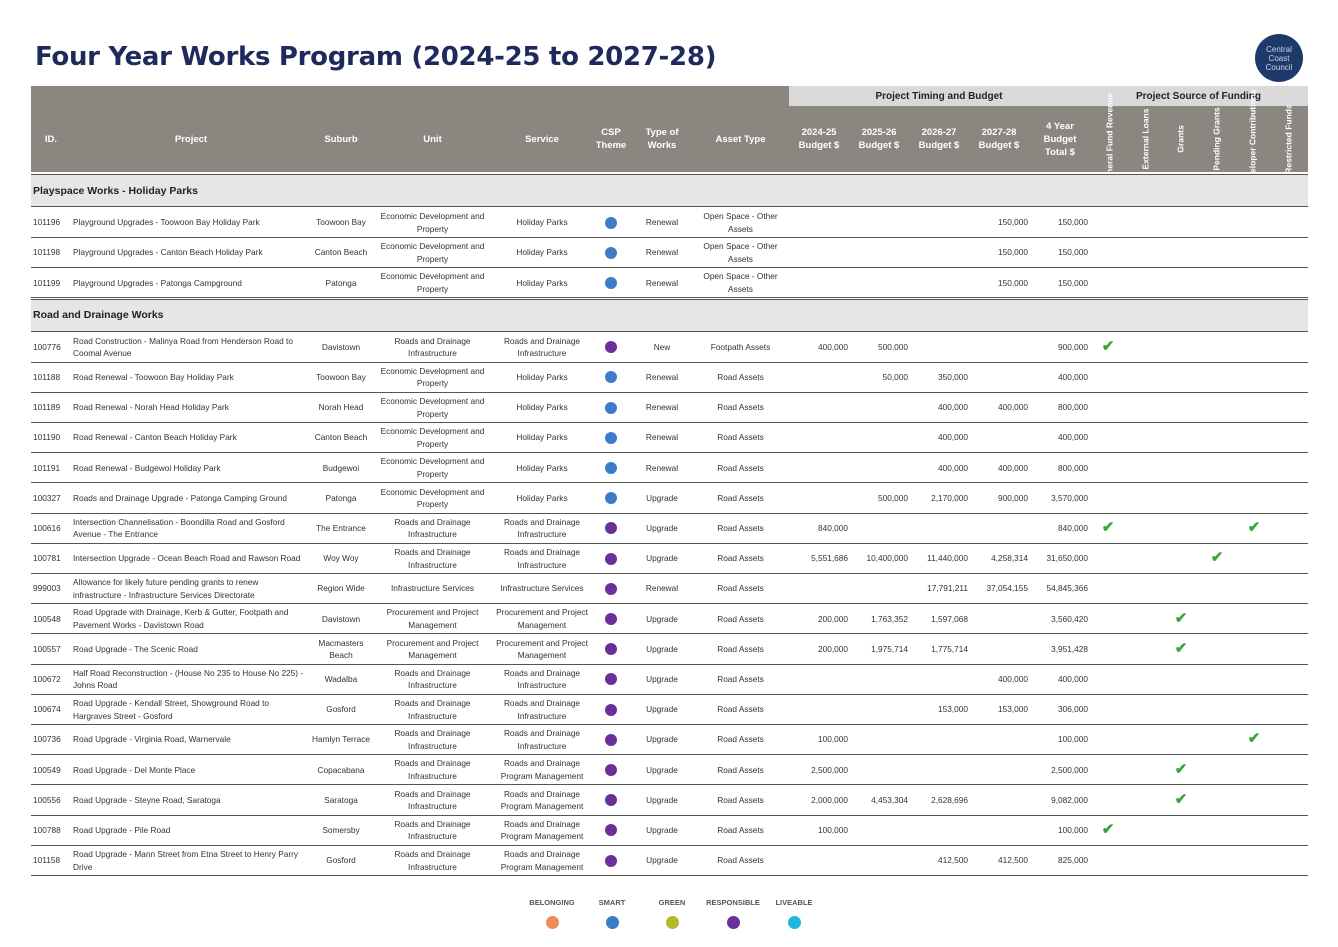 The height and width of the screenshot is (947, 1338). What do you see at coordinates (47, 679) in the screenshot?
I see `cell-id: 100672` at bounding box center [47, 679].